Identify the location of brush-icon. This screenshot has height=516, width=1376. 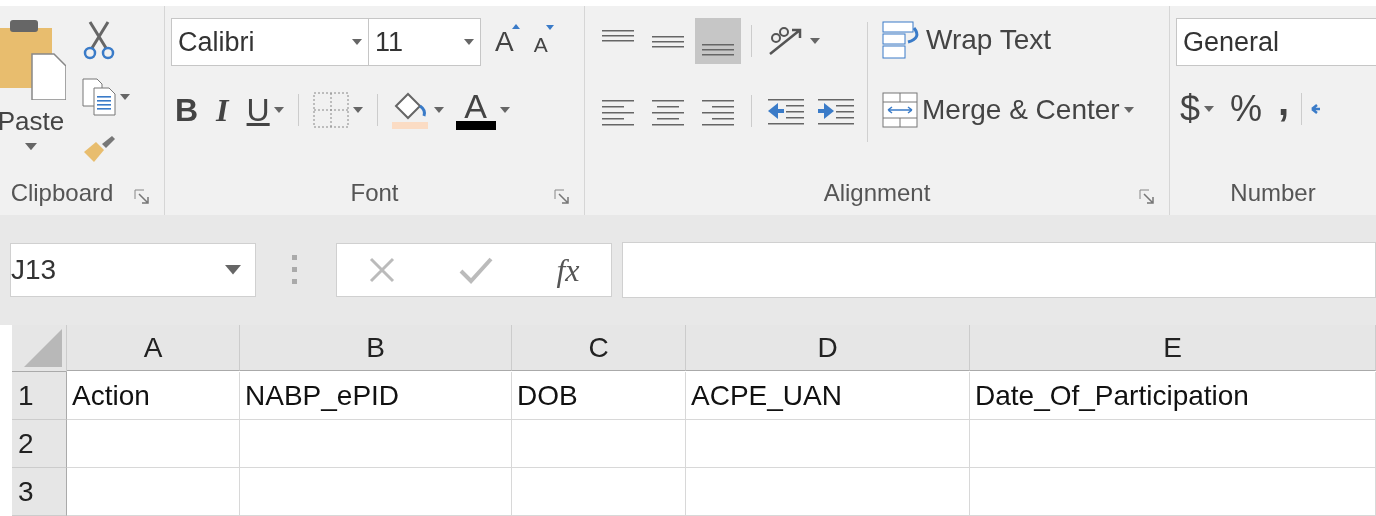
(99, 149).